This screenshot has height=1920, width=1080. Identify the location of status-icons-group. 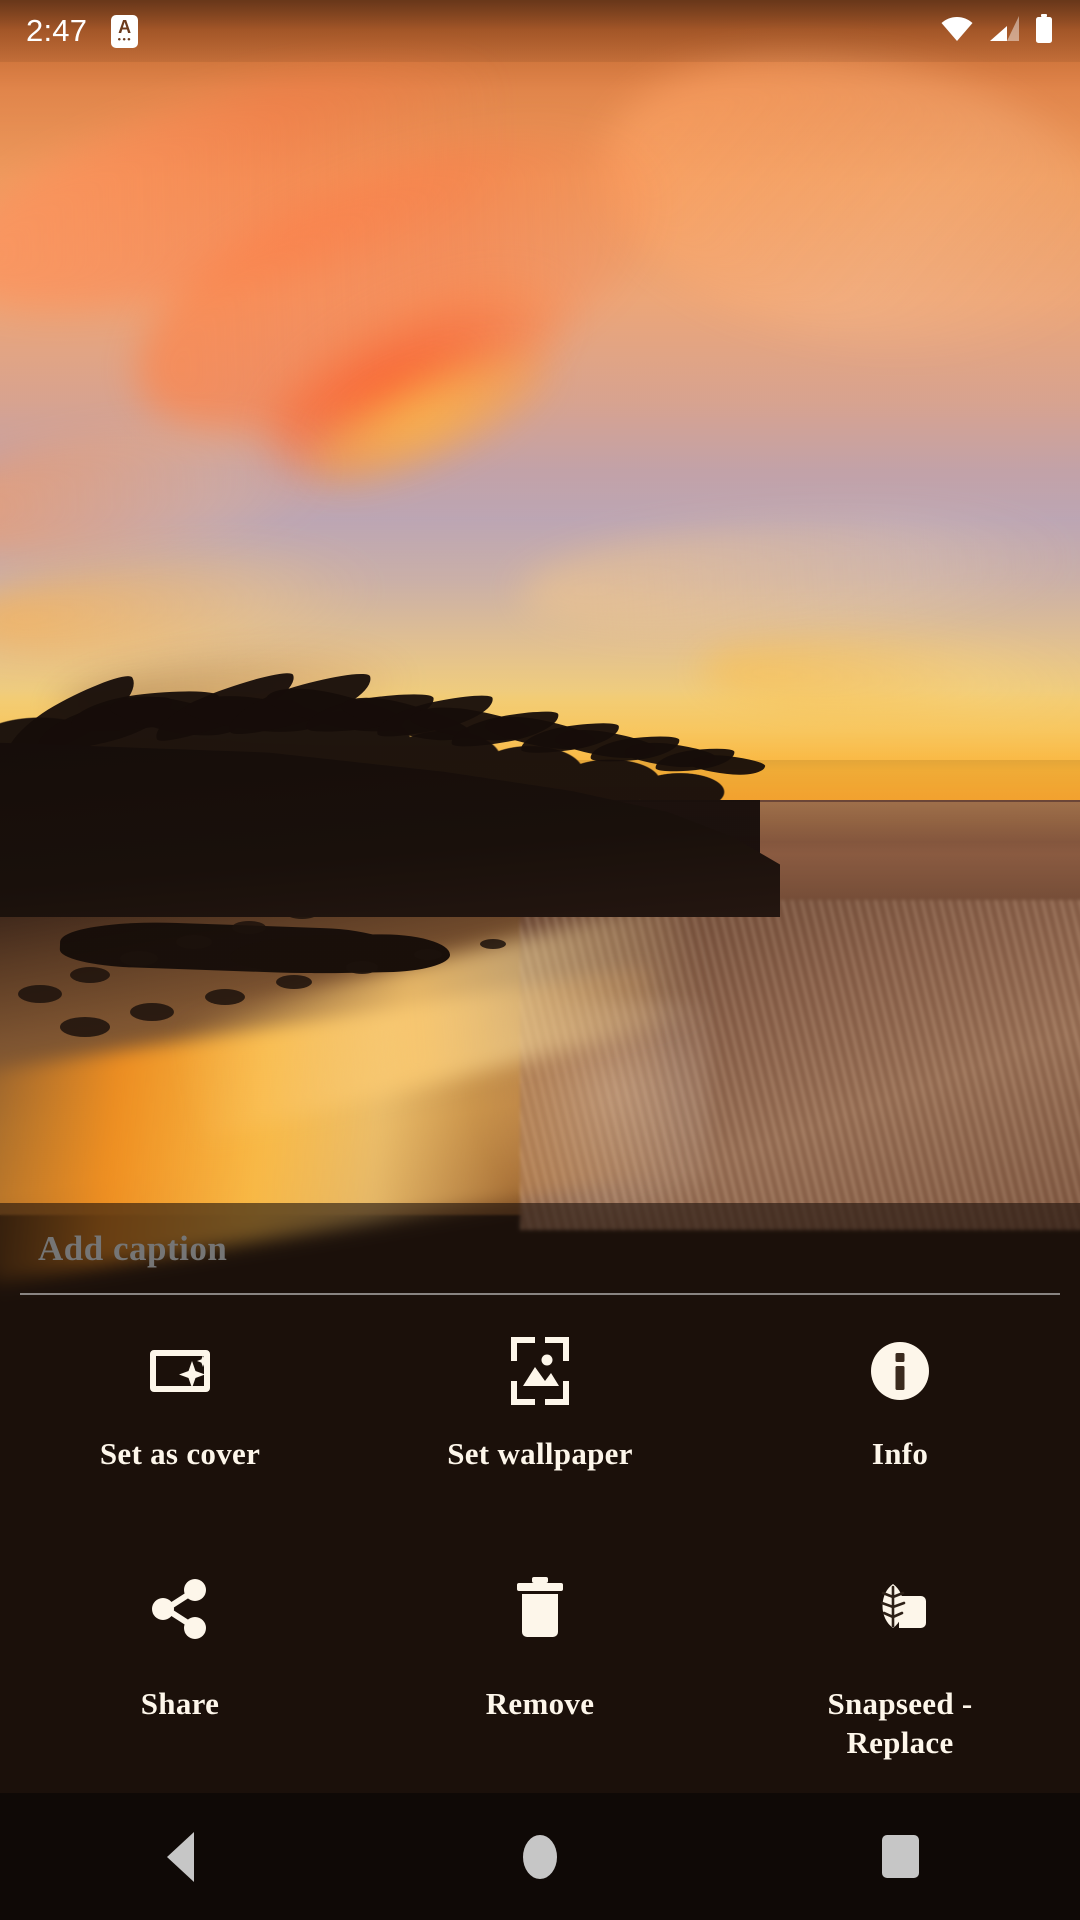
(997, 31).